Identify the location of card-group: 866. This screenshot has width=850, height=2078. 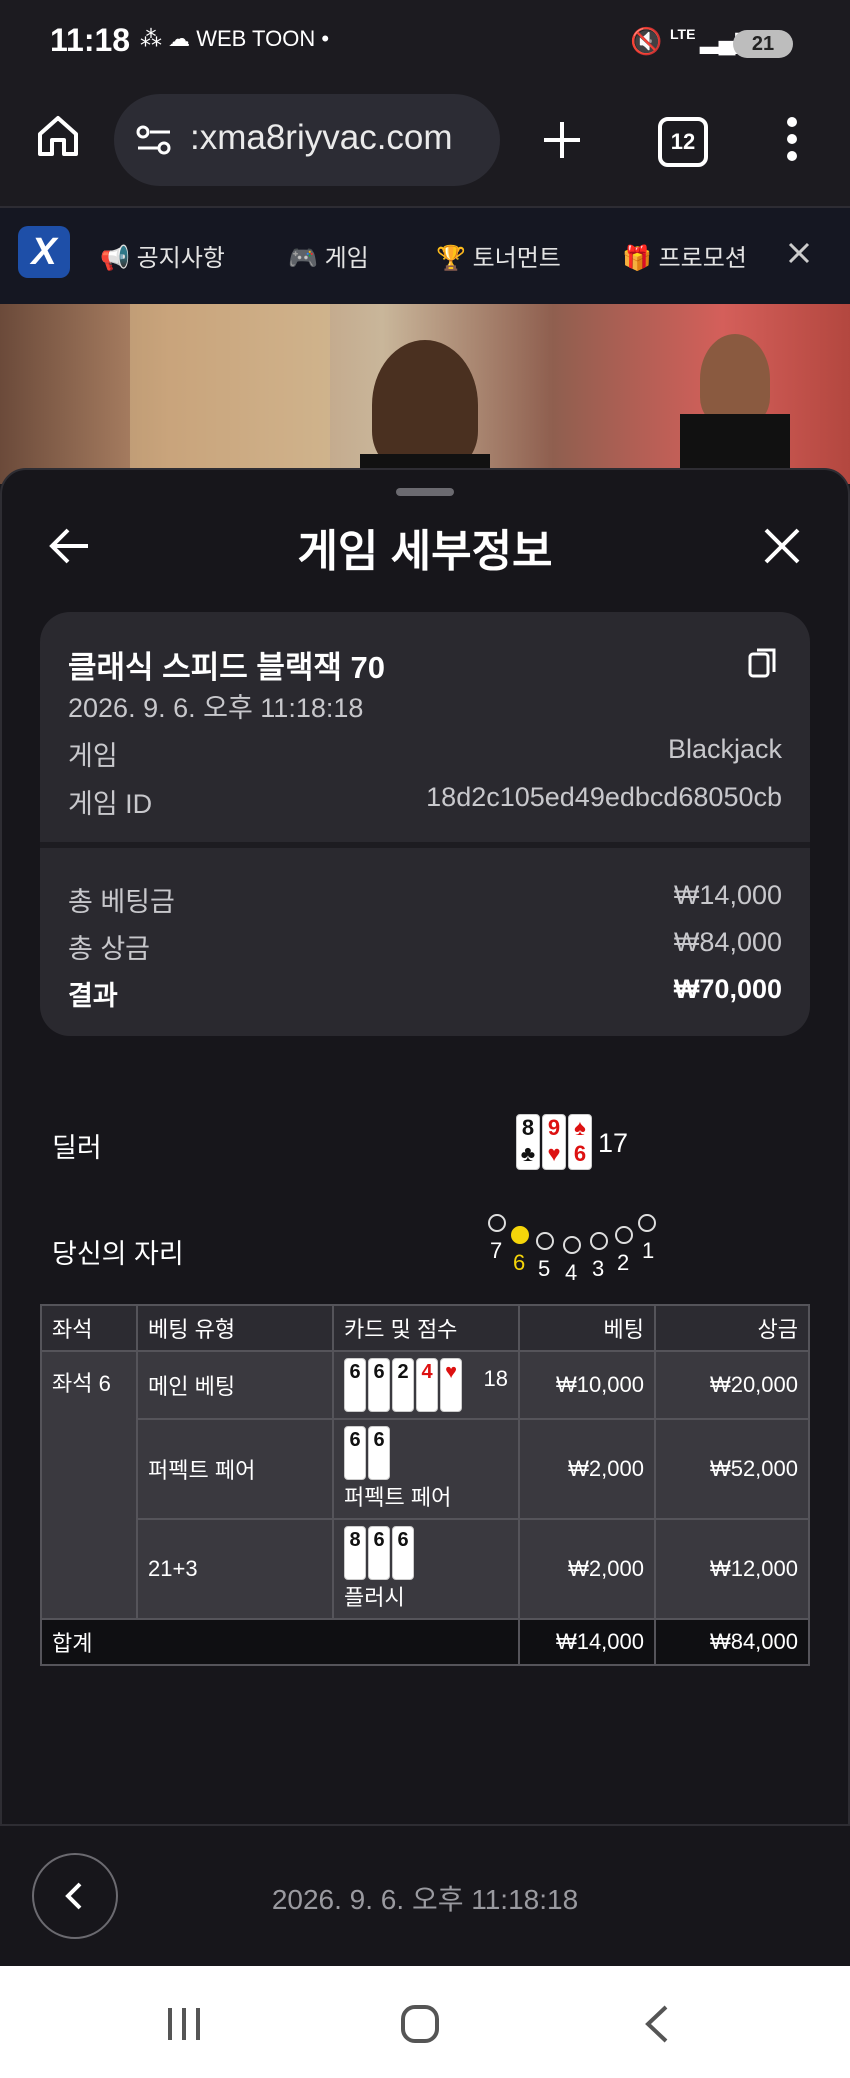
(380, 1553).